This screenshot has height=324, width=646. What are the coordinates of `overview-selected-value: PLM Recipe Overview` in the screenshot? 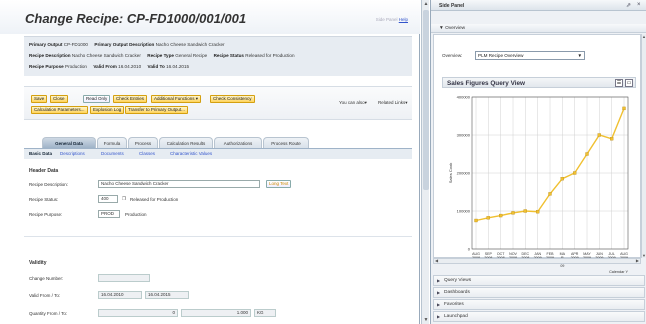 It's located at (501, 55).